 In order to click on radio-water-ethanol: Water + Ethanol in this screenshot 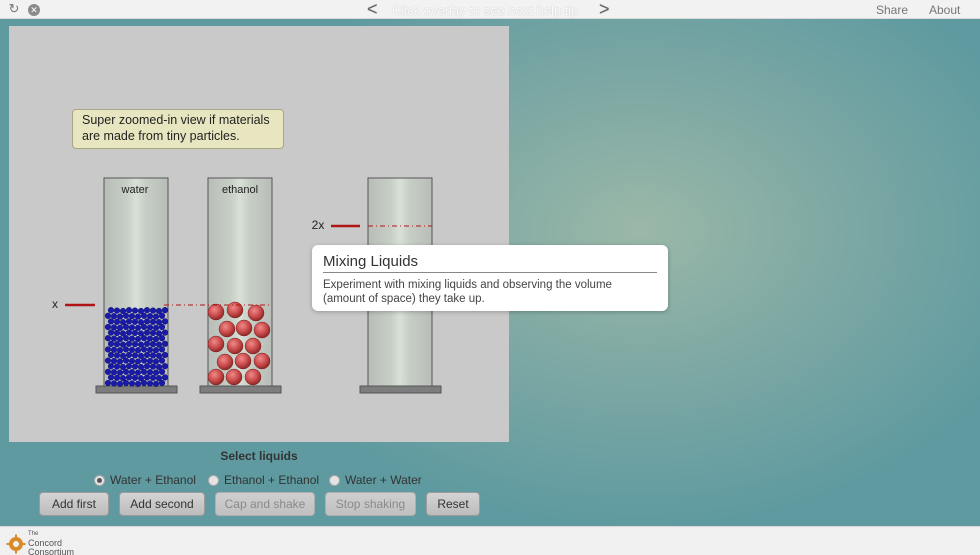, I will do `click(145, 480)`.